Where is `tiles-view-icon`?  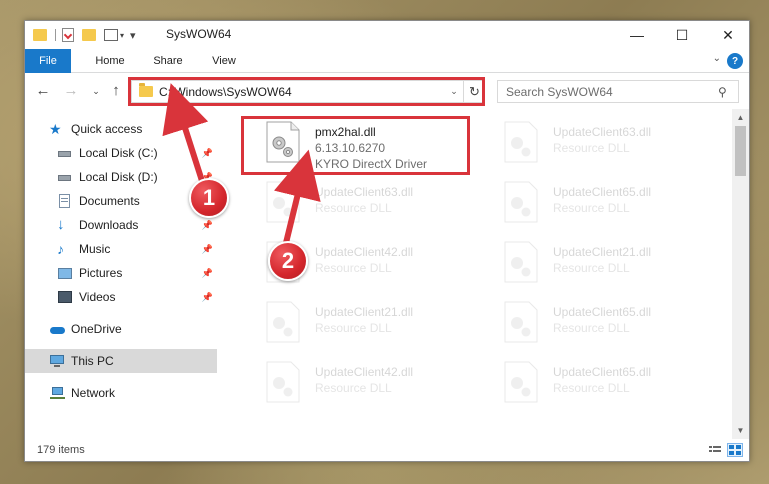
tiles-view-icon is located at coordinates (735, 450).